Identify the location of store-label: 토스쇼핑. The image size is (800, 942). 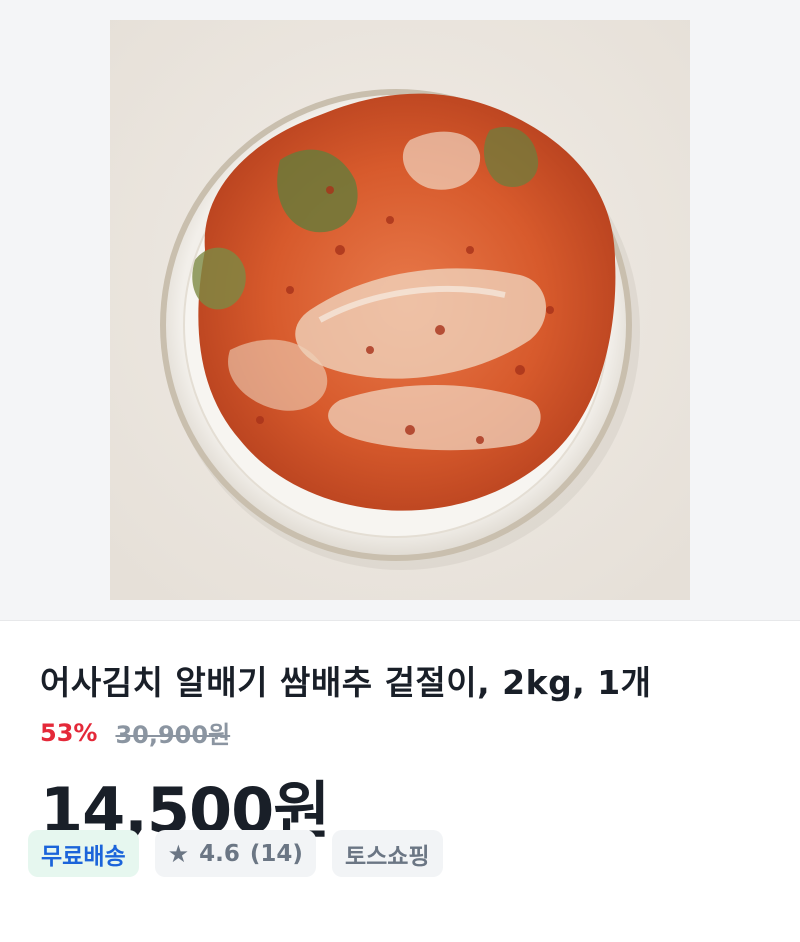
(387, 856).